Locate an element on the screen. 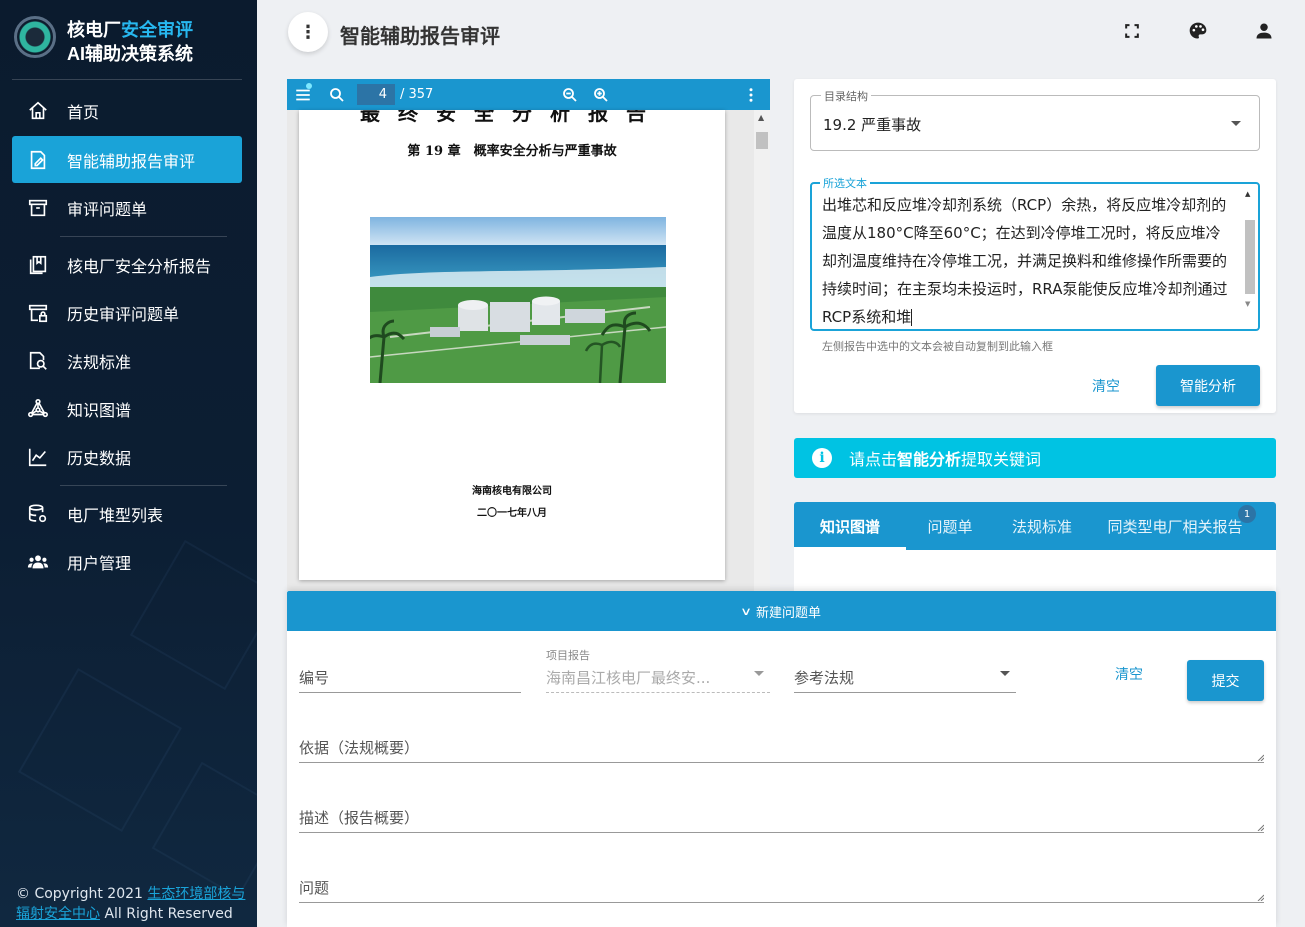 This screenshot has height=927, width=1305. users-icon is located at coordinates (38, 562).